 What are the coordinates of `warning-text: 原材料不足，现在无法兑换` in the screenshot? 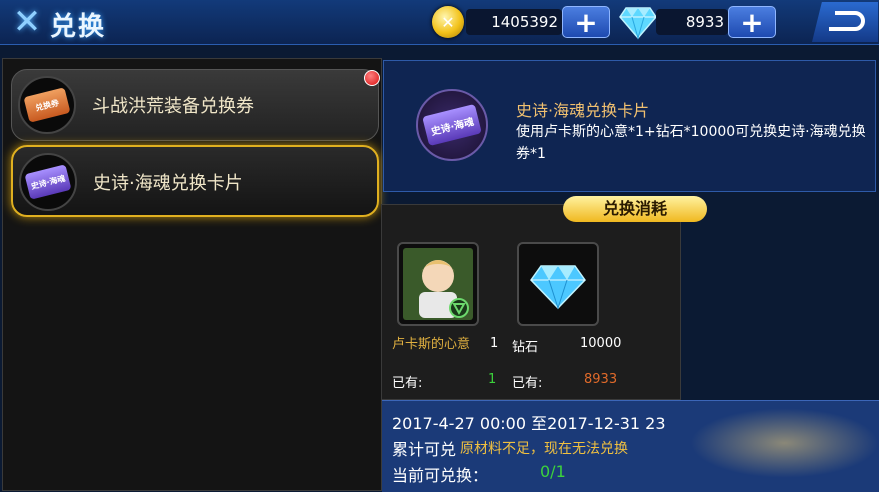 It's located at (544, 449).